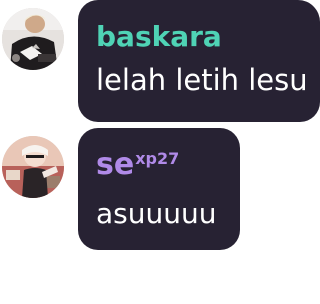 Image resolution: width=320 pixels, height=304 pixels. Describe the element at coordinates (115, 164) in the screenshot. I see `username-main: se` at that location.